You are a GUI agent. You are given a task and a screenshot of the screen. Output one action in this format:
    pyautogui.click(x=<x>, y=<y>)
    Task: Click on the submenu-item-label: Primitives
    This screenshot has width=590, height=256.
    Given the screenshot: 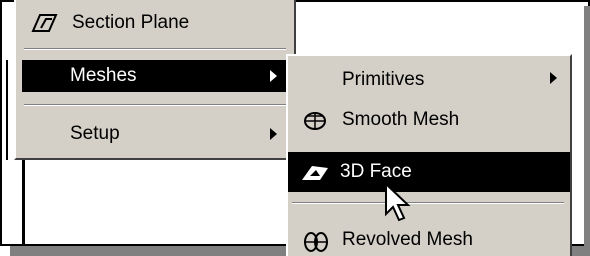 What is the action you would take?
    pyautogui.click(x=383, y=79)
    